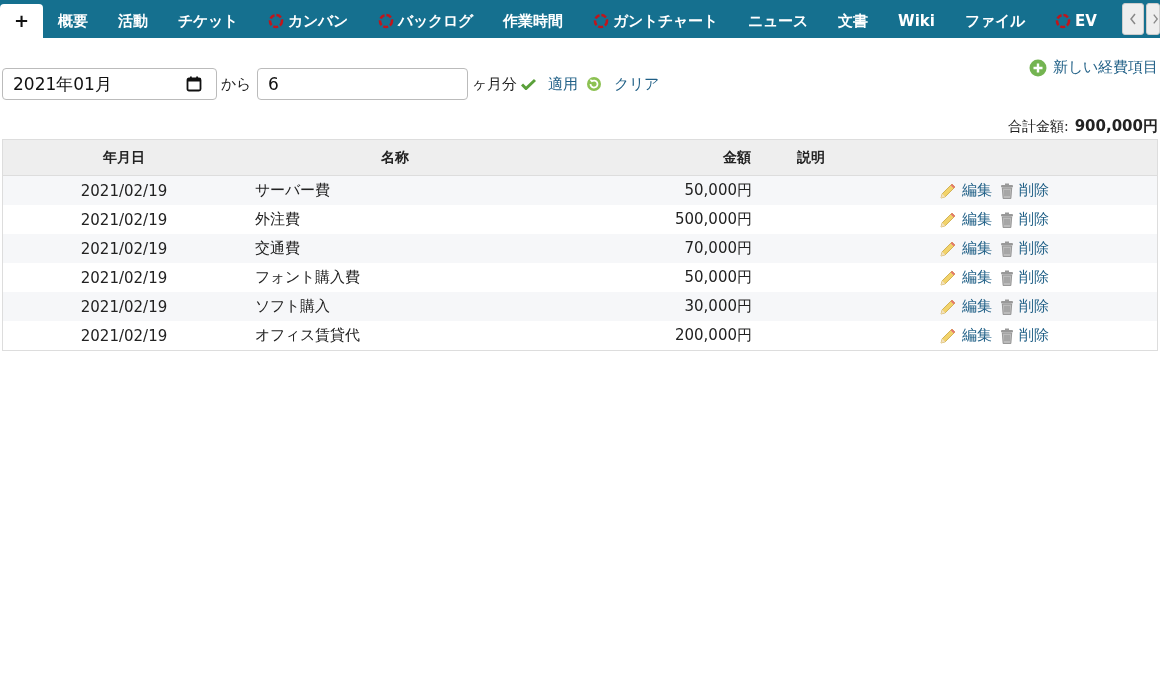 The height and width of the screenshot is (700, 1160). I want to click on tab: EV, so click(1075, 21).